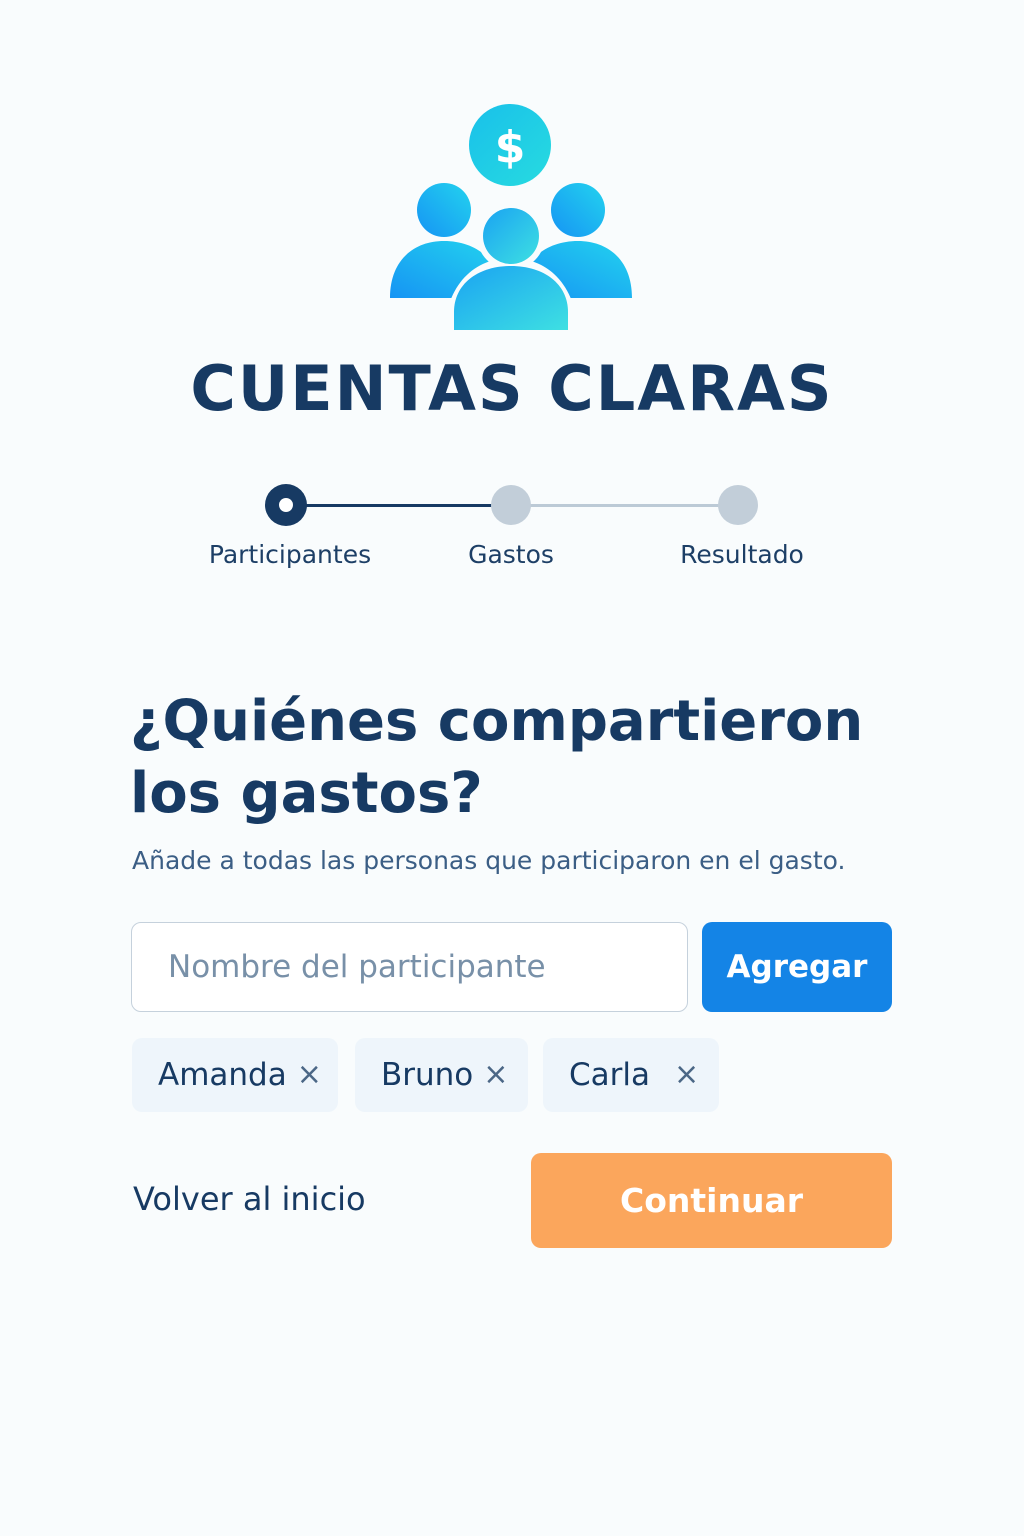 The width and height of the screenshot is (1024, 1536). Describe the element at coordinates (512, 388) in the screenshot. I see `app-title: CUENTAS CLARAS` at that location.